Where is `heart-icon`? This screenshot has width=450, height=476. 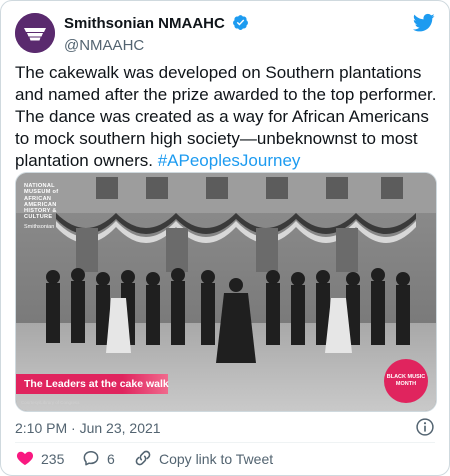
heart-icon is located at coordinates (28, 459).